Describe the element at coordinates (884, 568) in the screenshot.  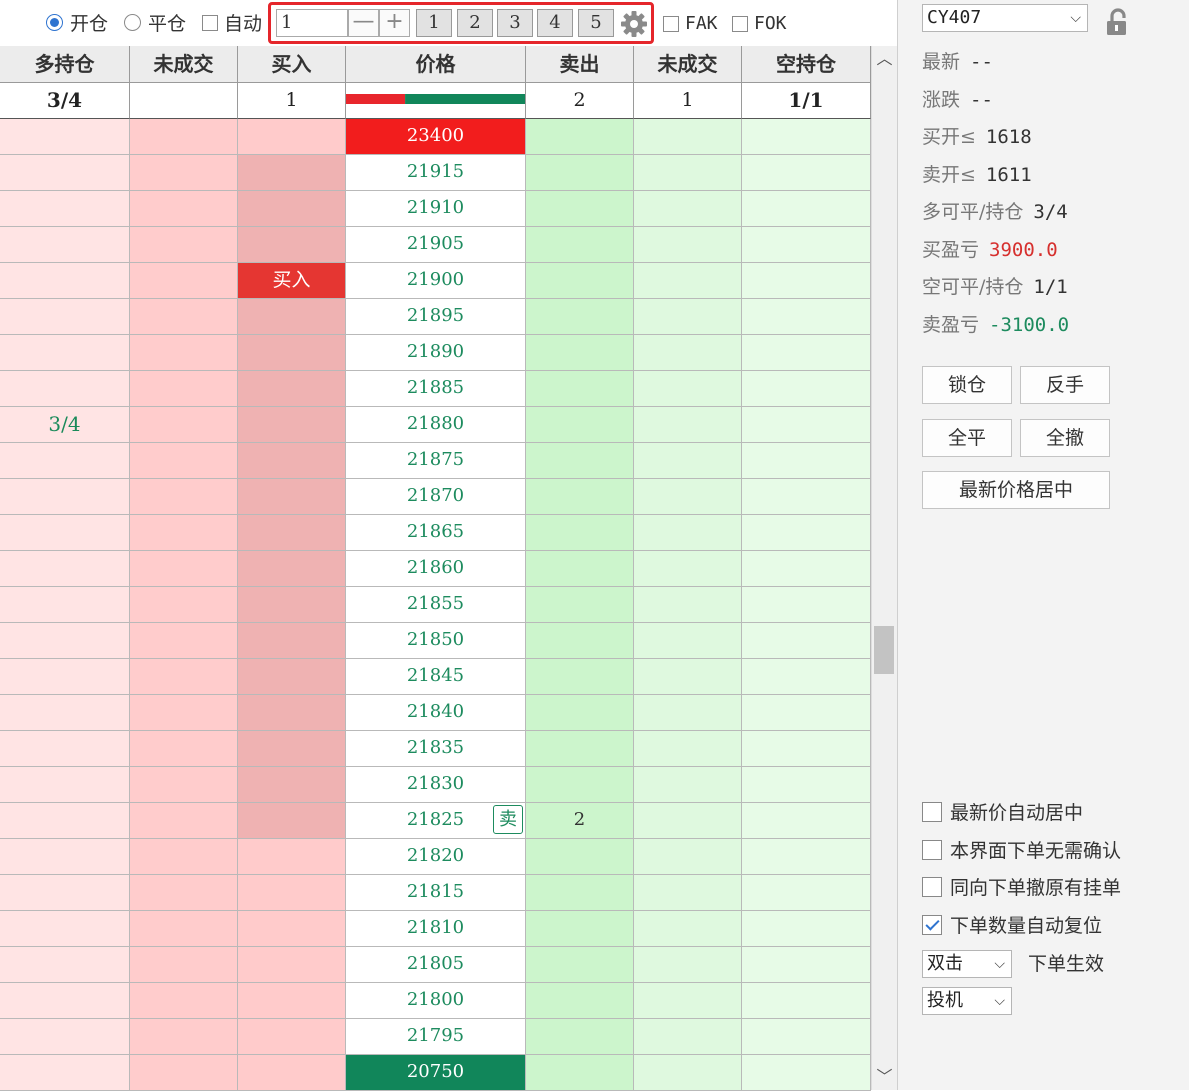
I see `ladder-scrollbar: ︿ ﹀` at that location.